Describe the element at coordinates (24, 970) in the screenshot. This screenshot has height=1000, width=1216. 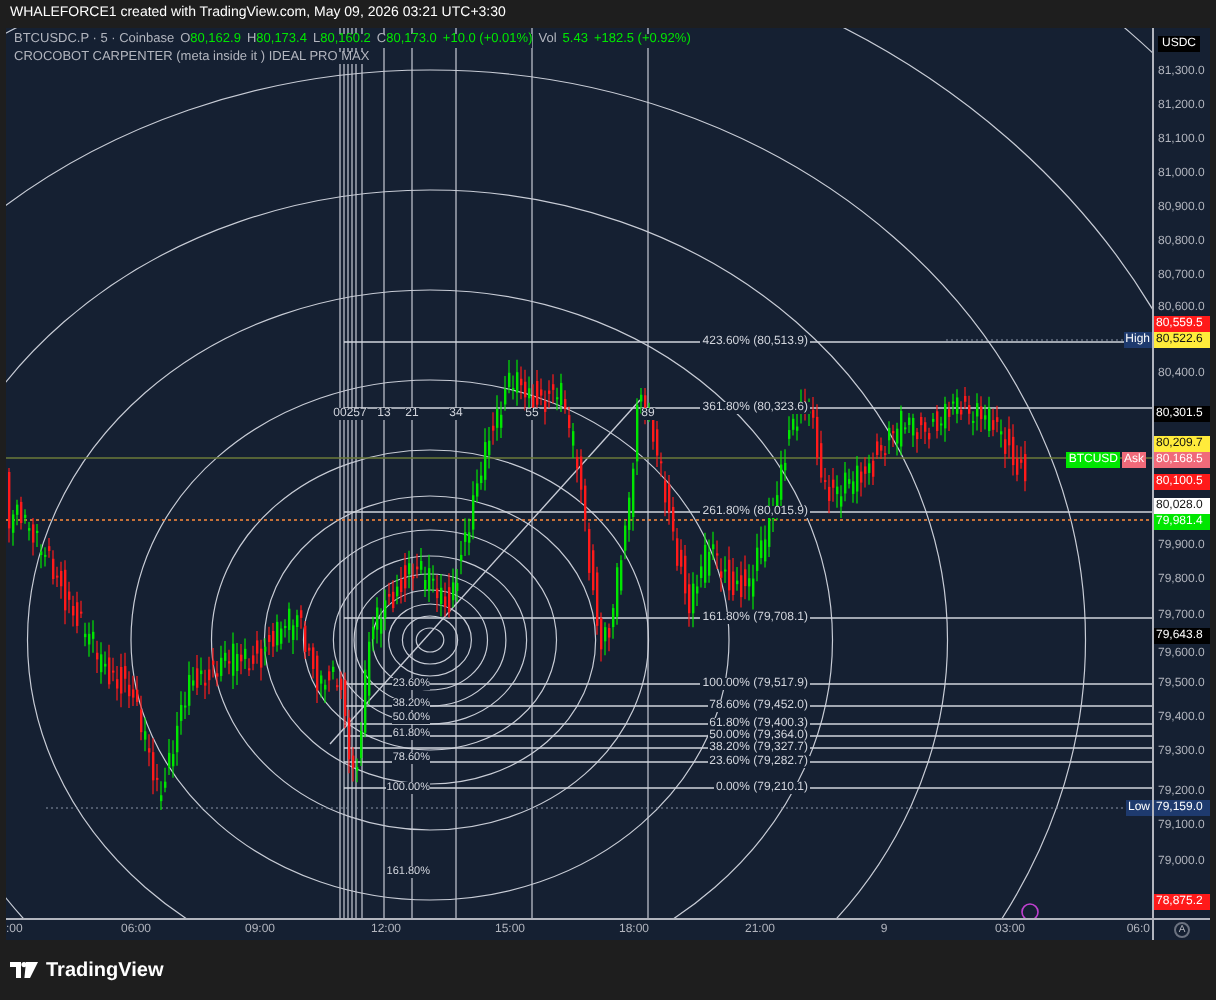
I see `logo-icon` at that location.